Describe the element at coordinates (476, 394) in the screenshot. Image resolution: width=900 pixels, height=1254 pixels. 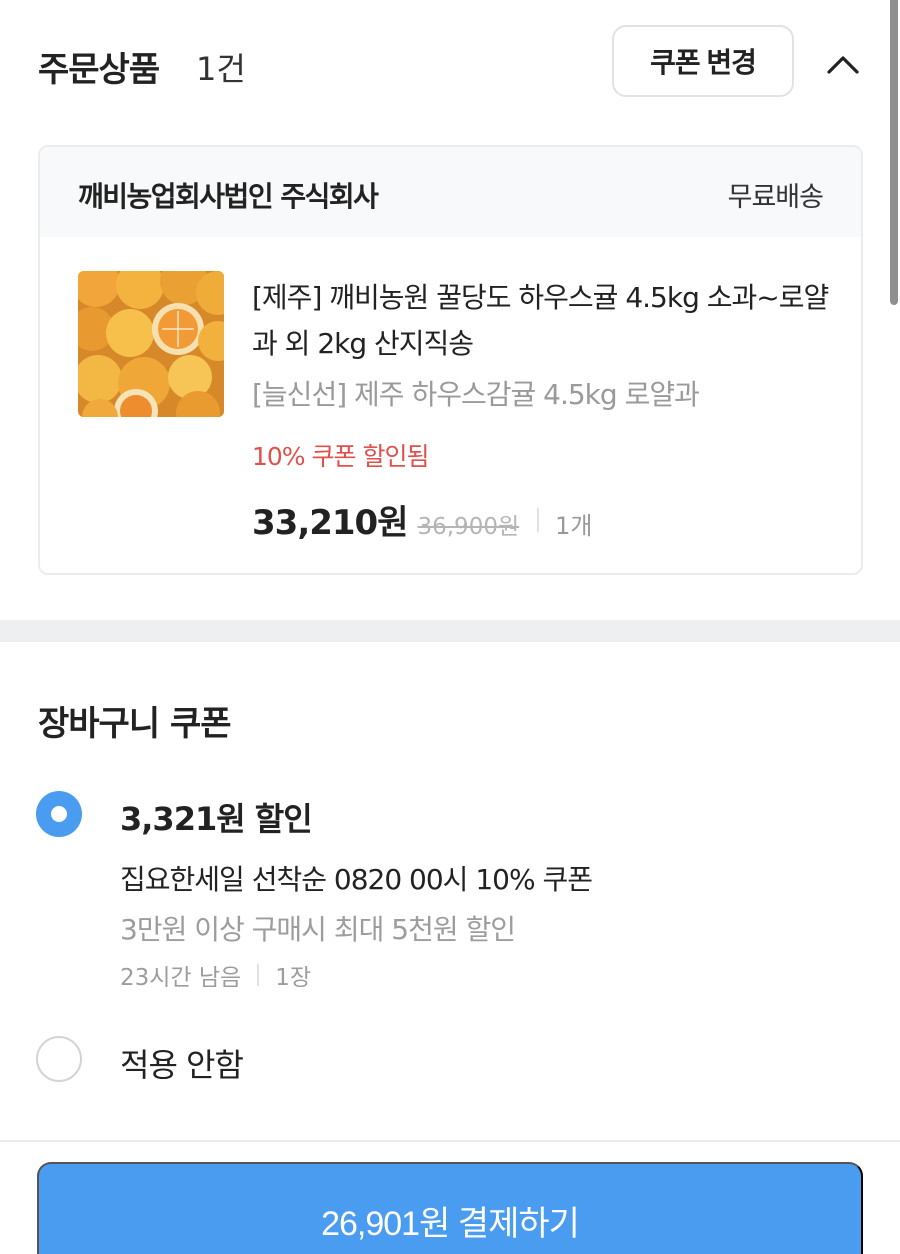
I see `product-option: [늘신선] 제주 하우스감귤 4.5kg 로얄과` at that location.